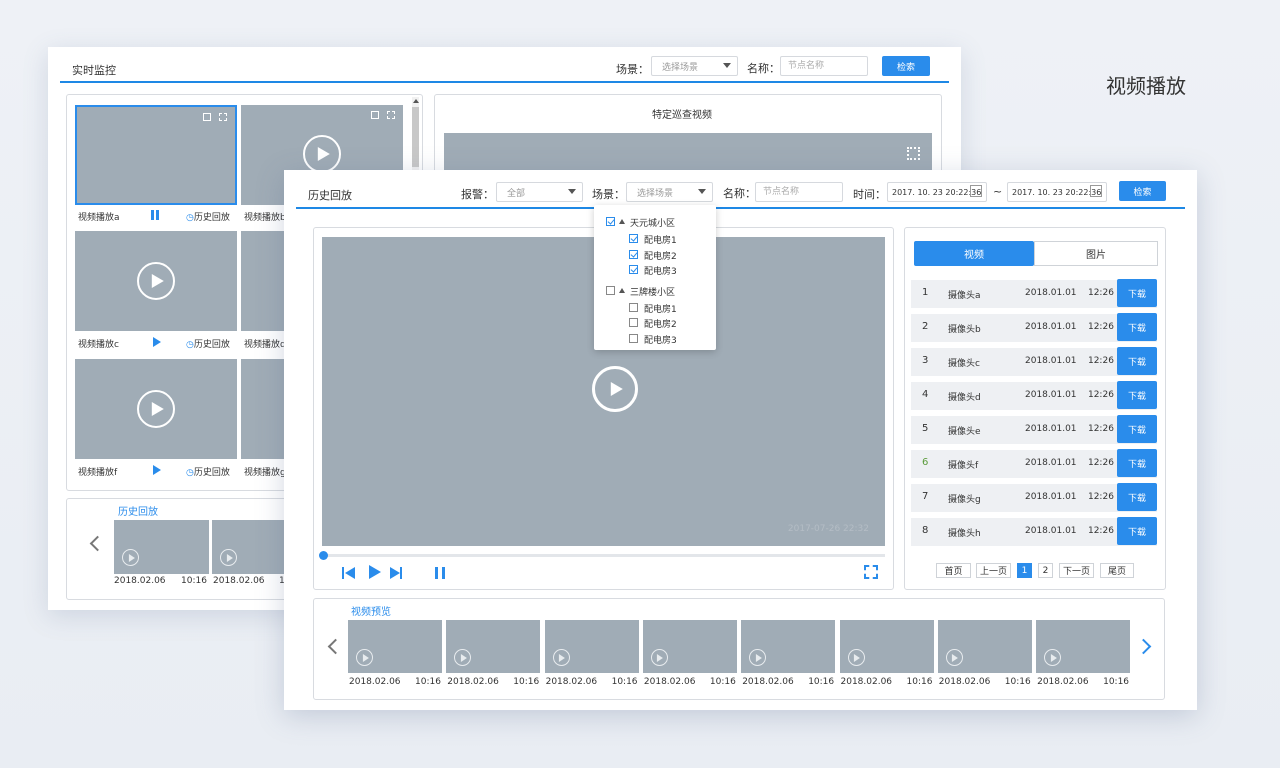 This screenshot has width=1280, height=768. Describe the element at coordinates (974, 253) in the screenshot. I see `tab-video: 视频` at that location.